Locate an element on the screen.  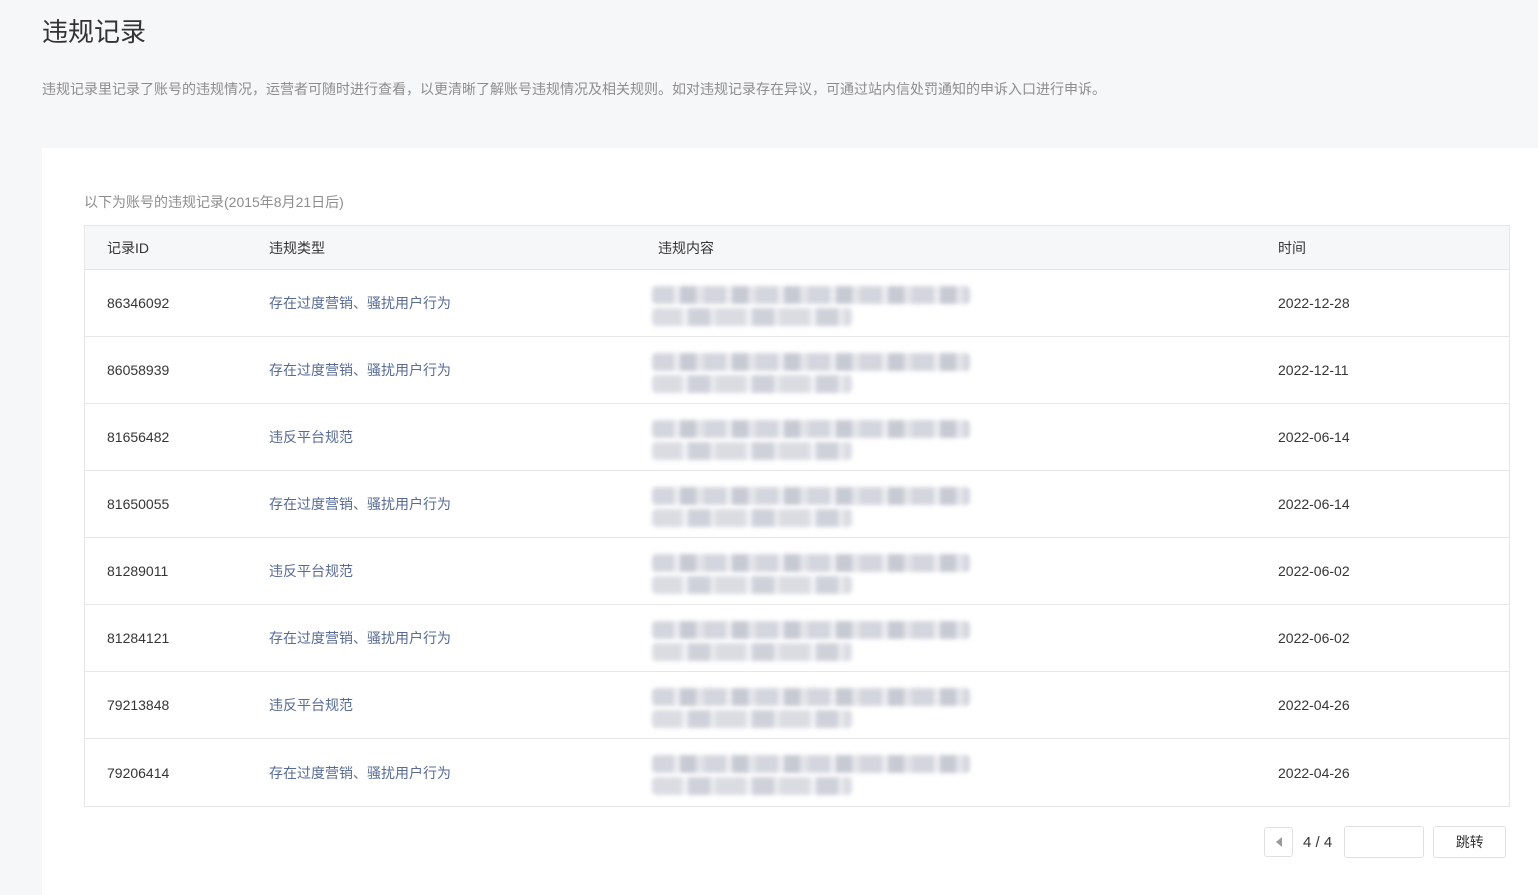
table-row: 86058939 存在过度营销、骚扰用户行为 2022-12-11 is located at coordinates (797, 370).